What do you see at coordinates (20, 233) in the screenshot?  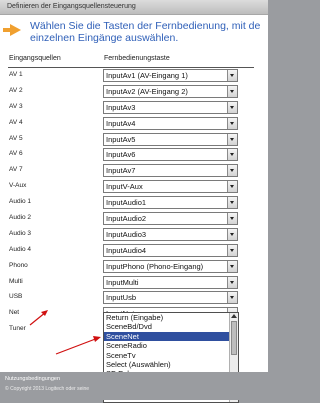 I see `input-source-label: Audio 3` at bounding box center [20, 233].